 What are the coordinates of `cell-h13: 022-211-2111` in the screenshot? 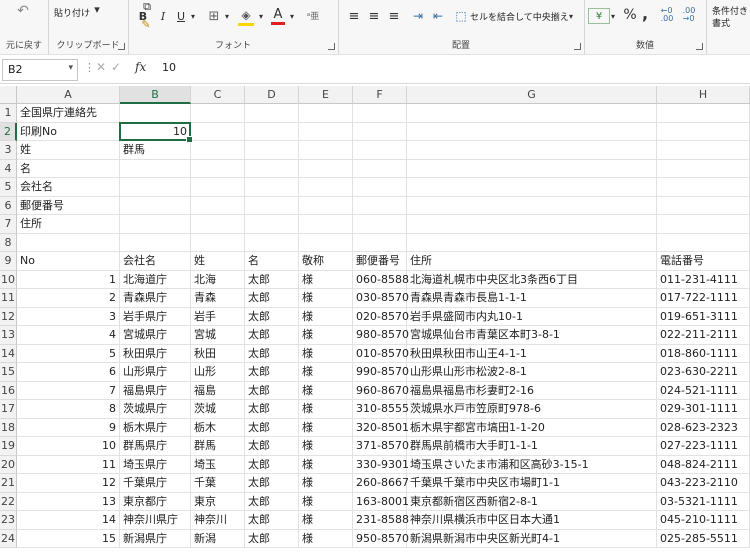 It's located at (703, 335).